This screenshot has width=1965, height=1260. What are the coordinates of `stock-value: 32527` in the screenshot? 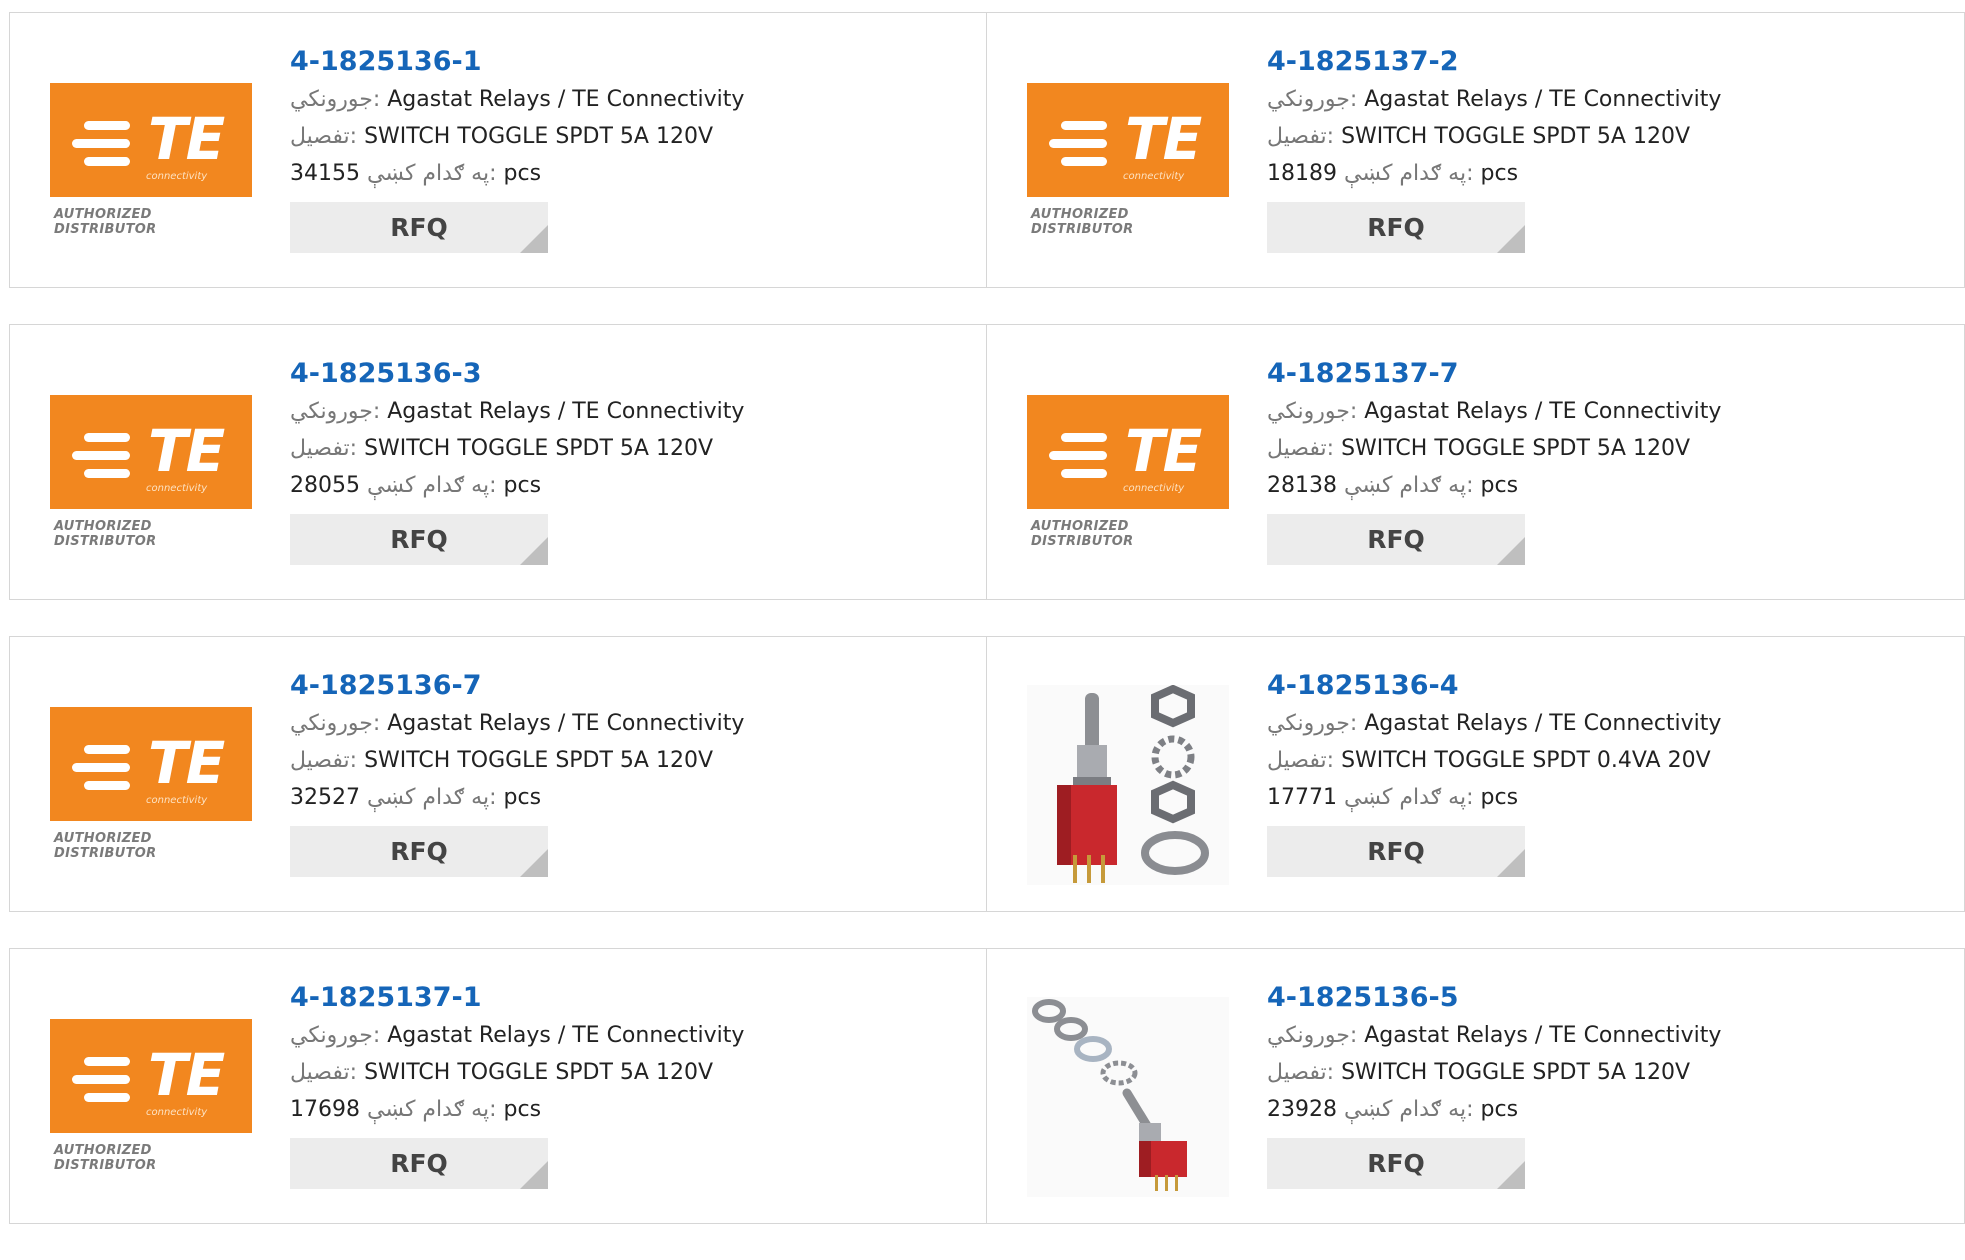 It's located at (325, 797).